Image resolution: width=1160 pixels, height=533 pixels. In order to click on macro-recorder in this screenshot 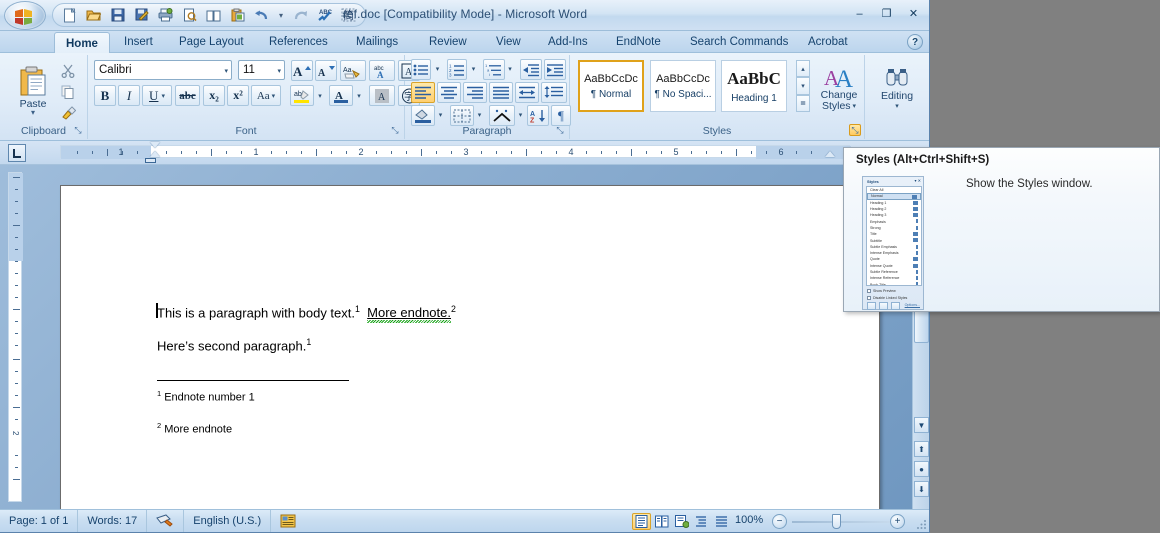, I will do `click(288, 521)`.